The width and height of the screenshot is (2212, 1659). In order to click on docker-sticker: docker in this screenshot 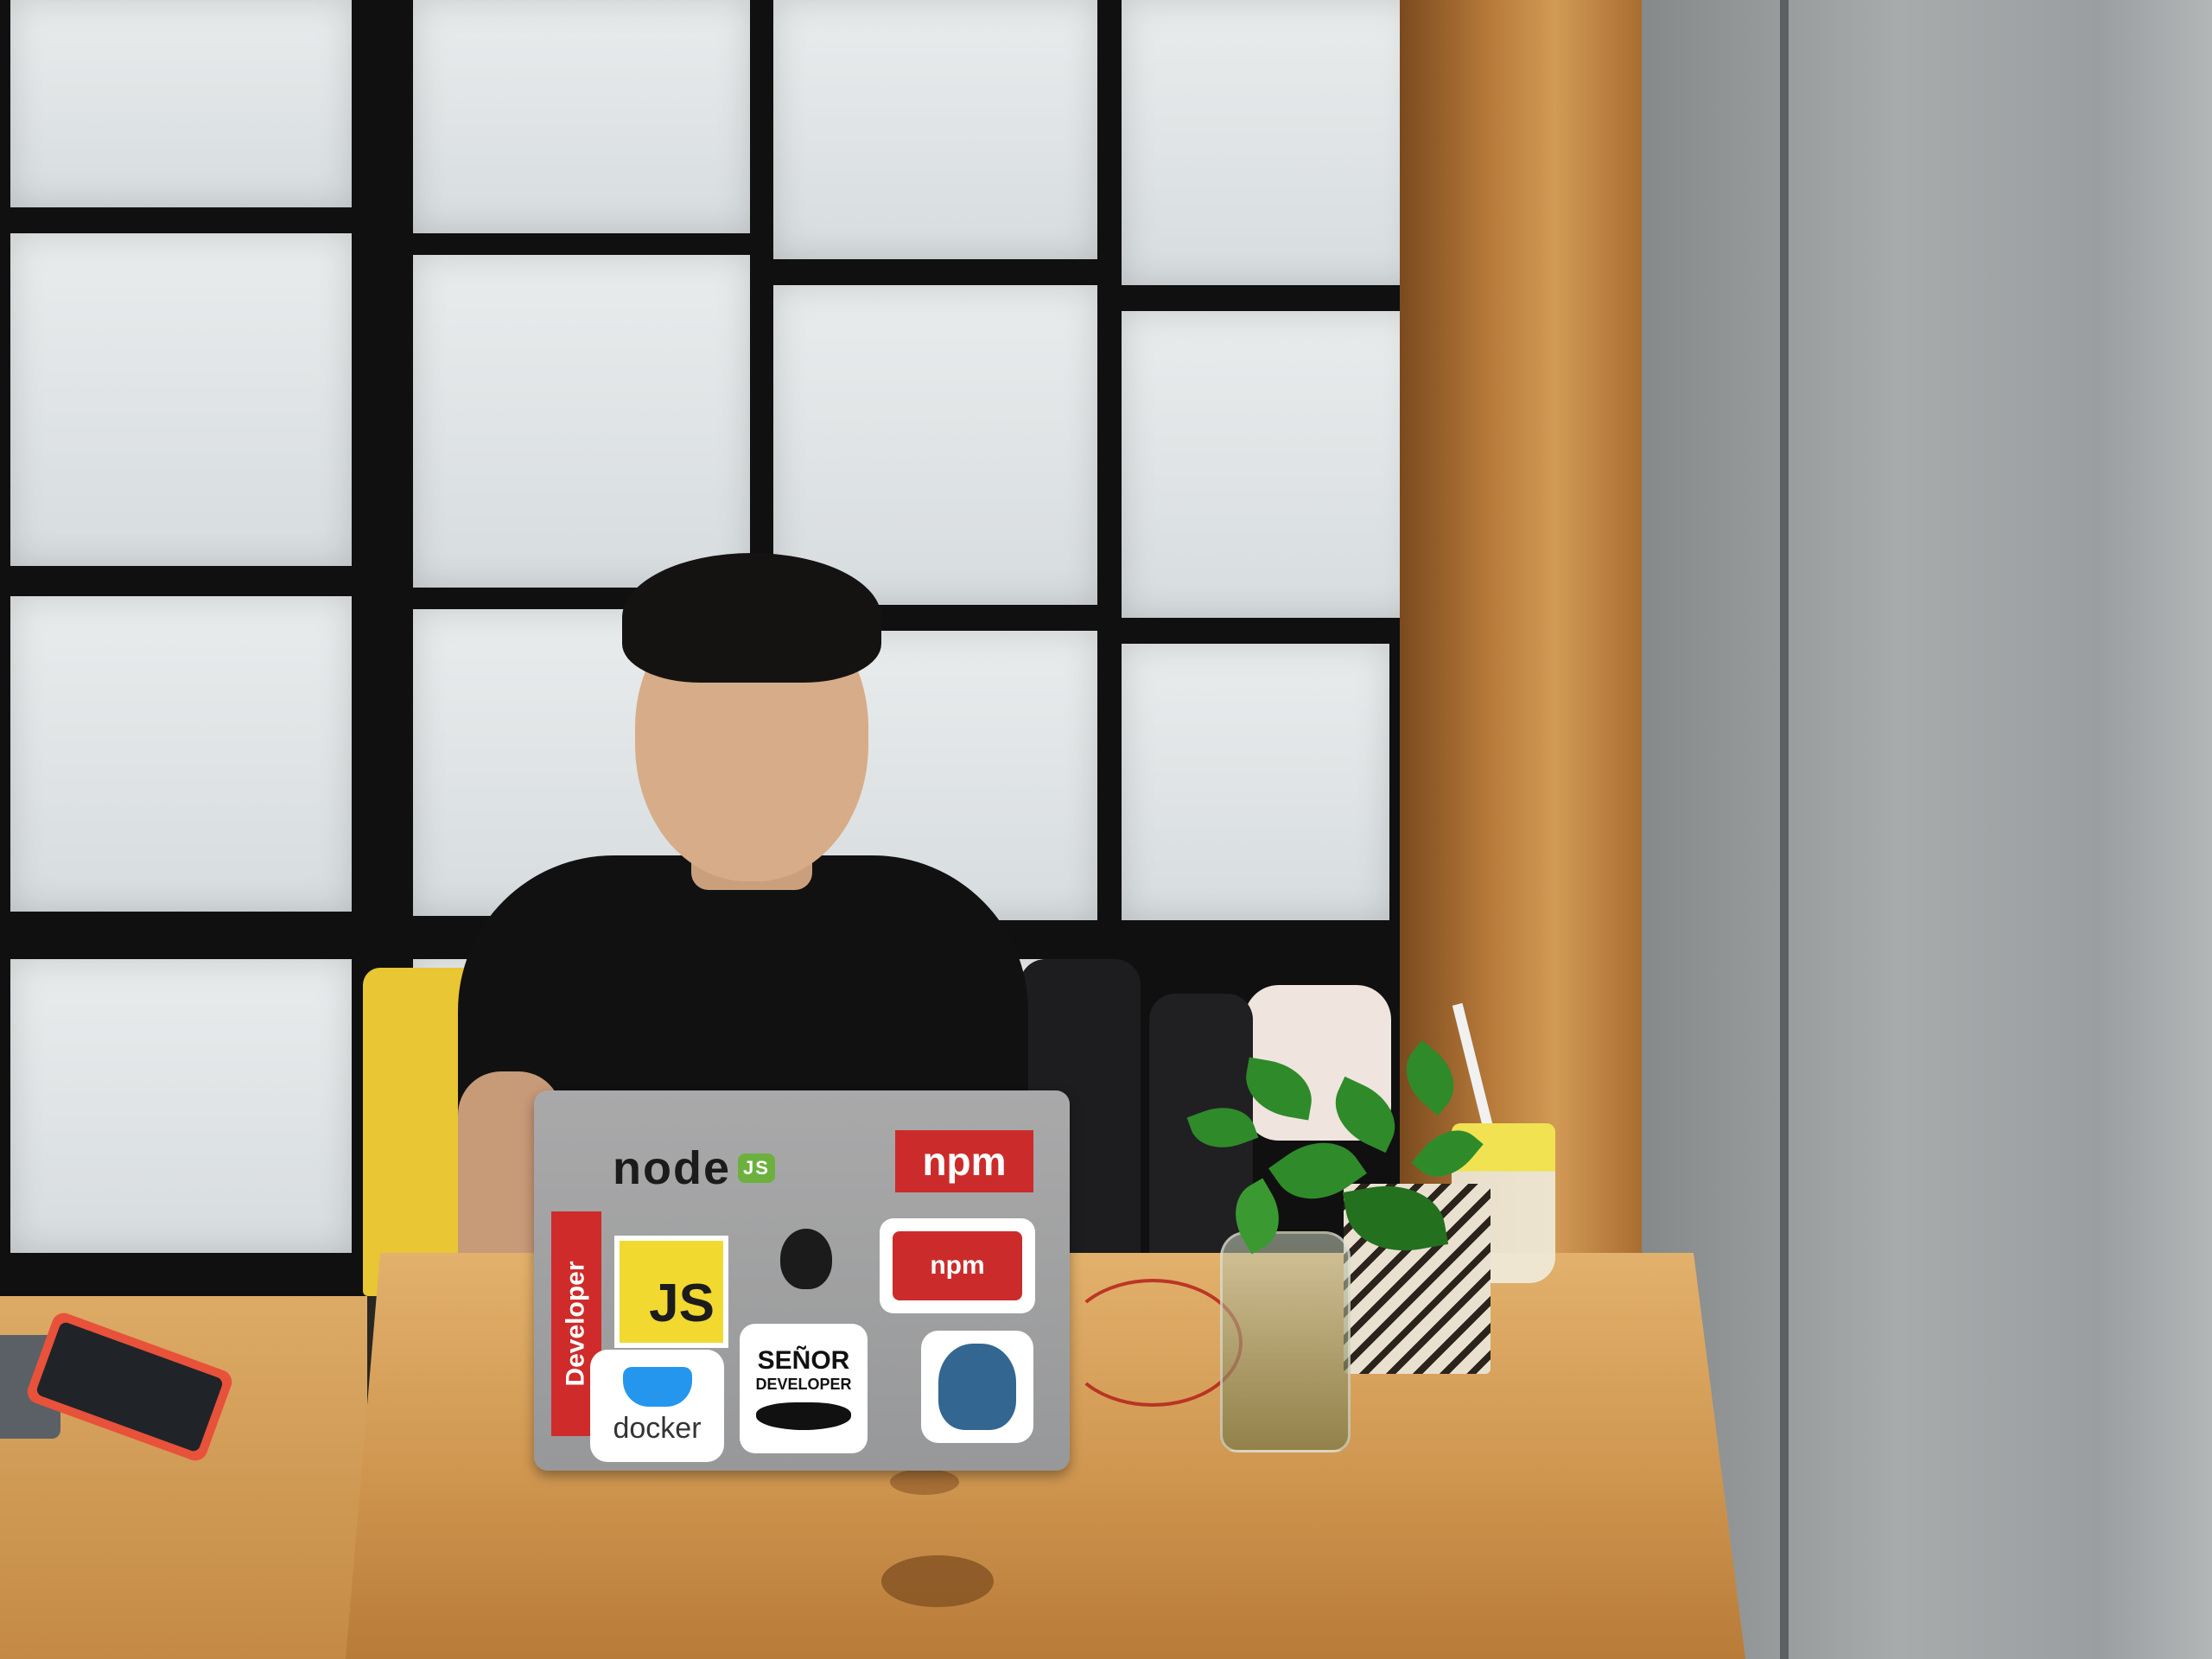, I will do `click(657, 1406)`.